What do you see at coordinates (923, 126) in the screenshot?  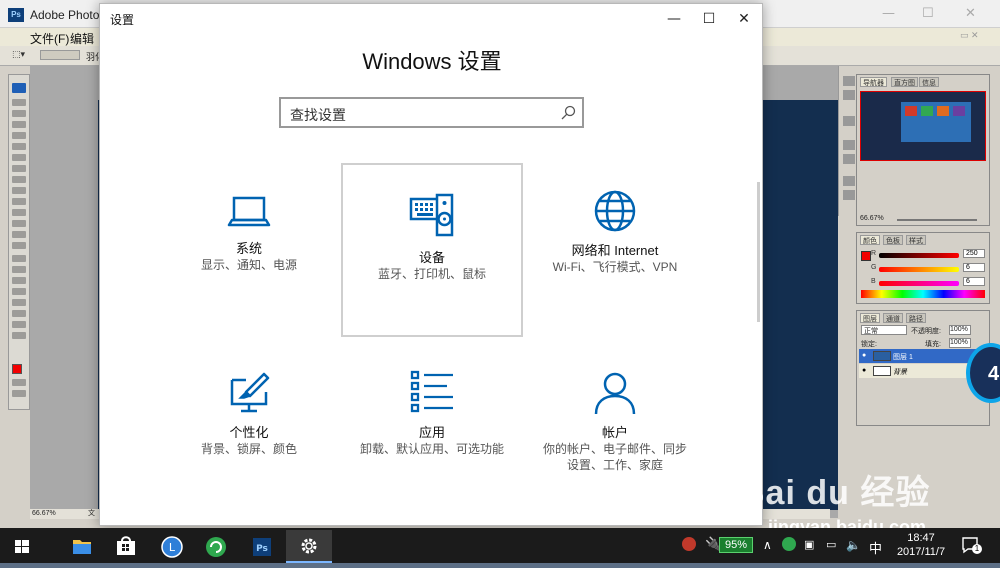 I see `navigator-preview` at bounding box center [923, 126].